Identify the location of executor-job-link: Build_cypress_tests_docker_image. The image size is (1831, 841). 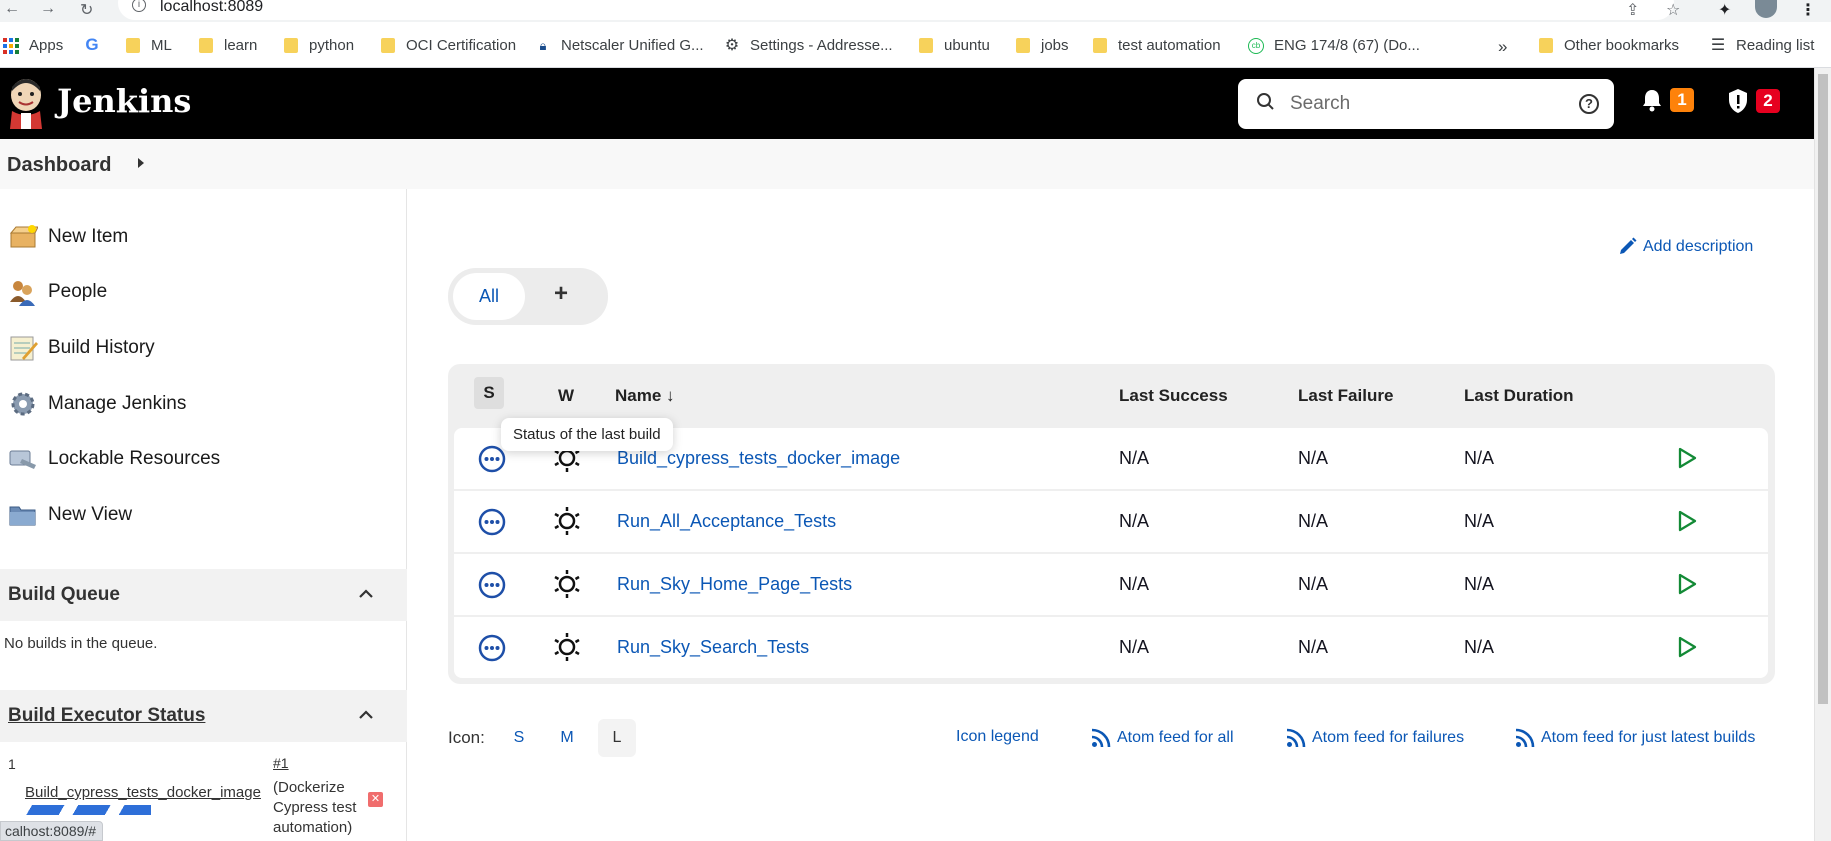
(143, 792).